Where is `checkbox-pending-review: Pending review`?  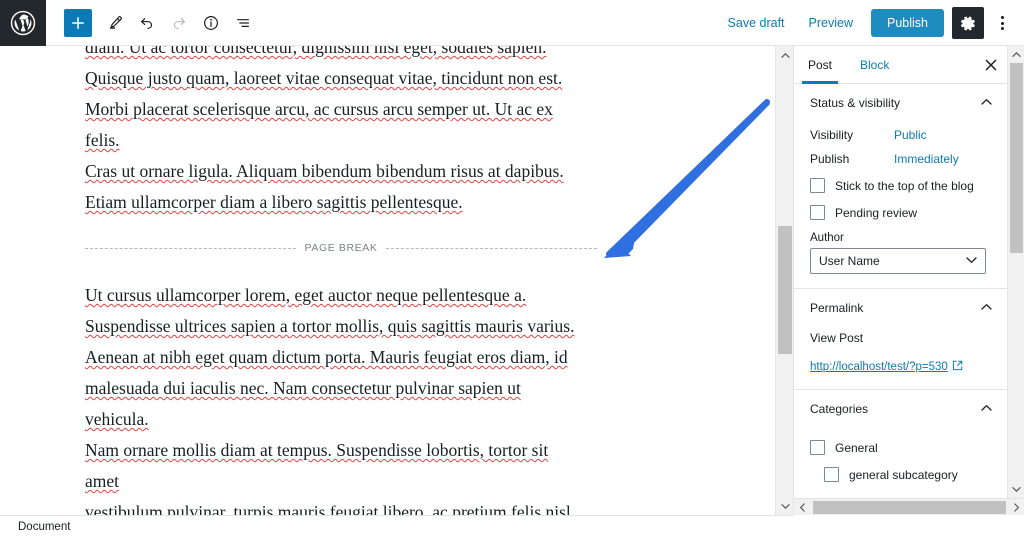 checkbox-pending-review: Pending review is located at coordinates (901, 212).